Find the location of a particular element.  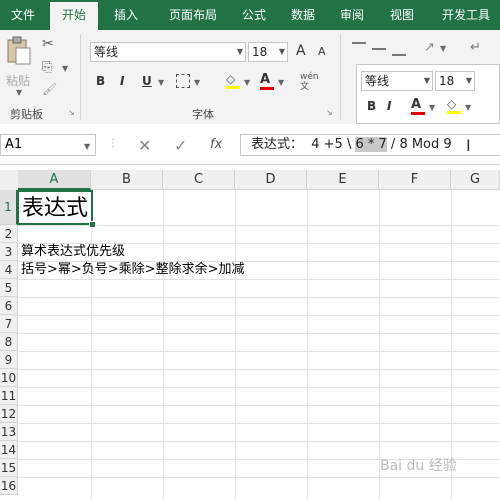

row-header: 6 is located at coordinates (9, 306).